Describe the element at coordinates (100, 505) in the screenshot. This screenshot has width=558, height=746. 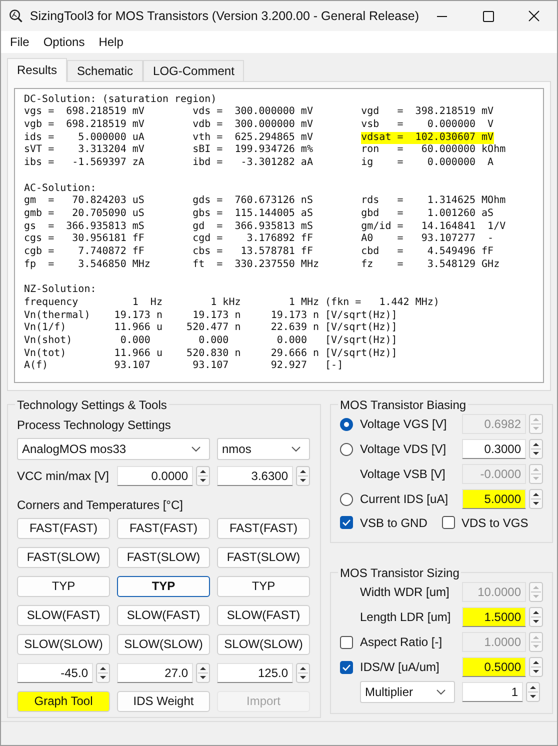
I see `section-label: Corners and Temperatures [°C]` at that location.